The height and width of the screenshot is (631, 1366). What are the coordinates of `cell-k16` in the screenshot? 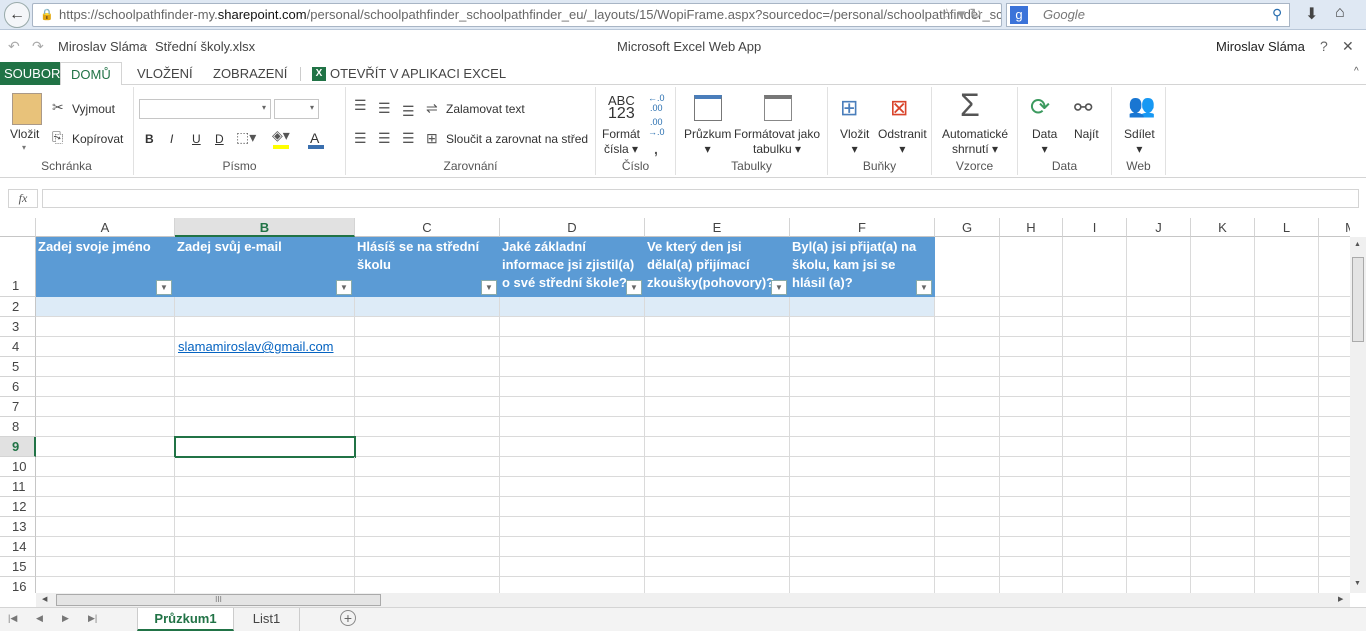 It's located at (1223, 585).